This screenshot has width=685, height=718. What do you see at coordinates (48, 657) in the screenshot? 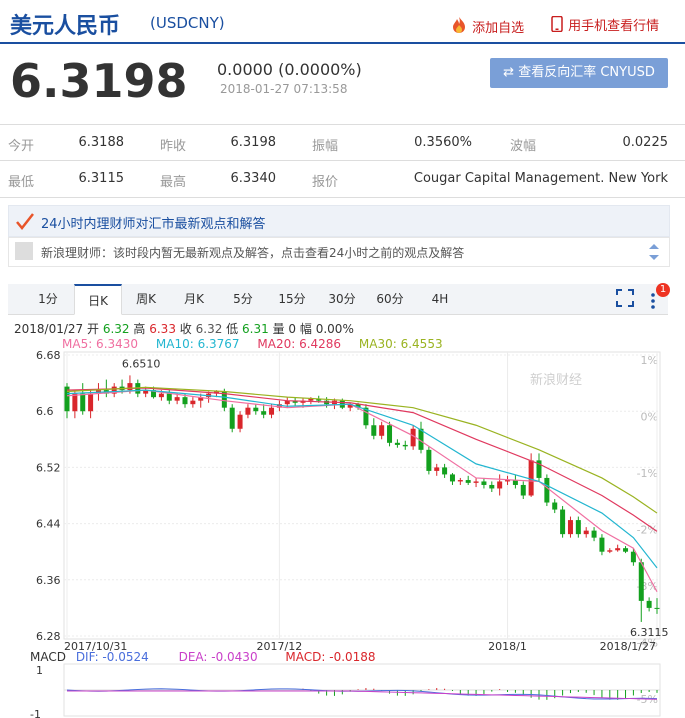
I see `macd-title: MACD` at bounding box center [48, 657].